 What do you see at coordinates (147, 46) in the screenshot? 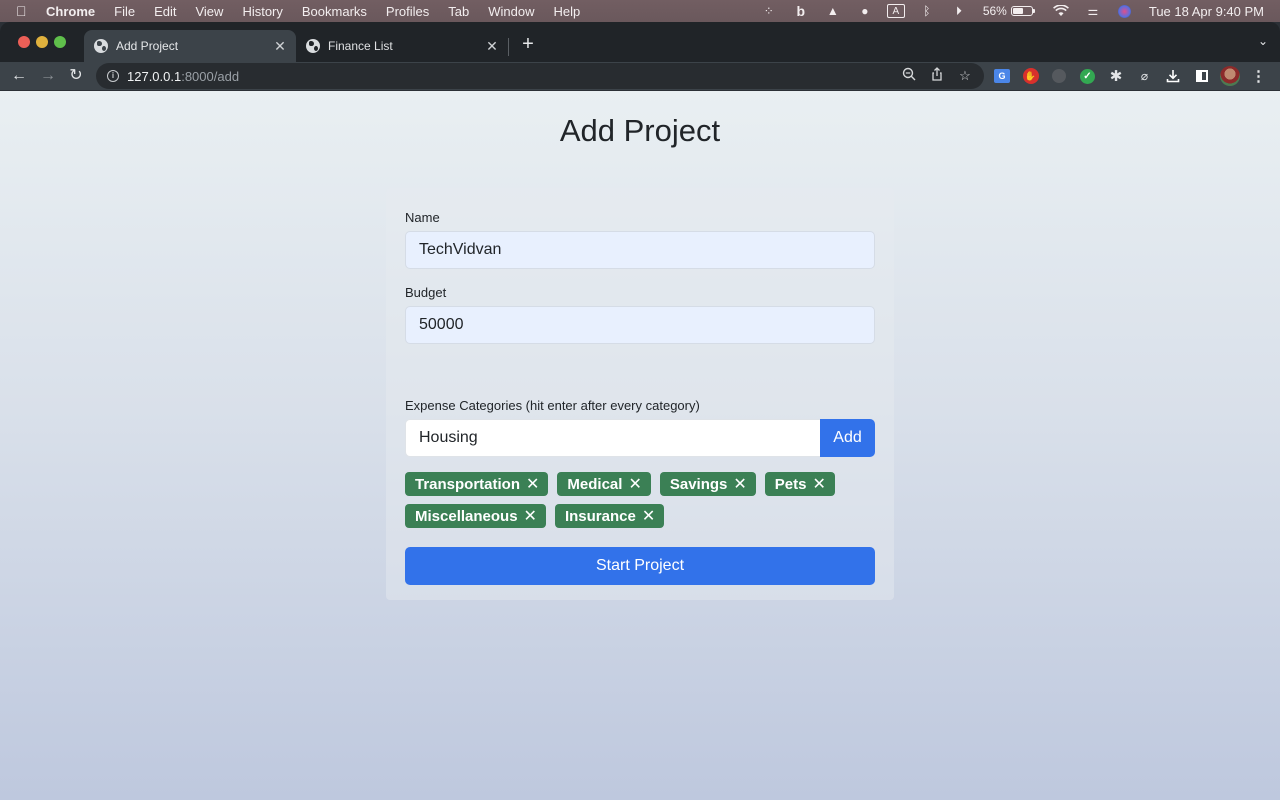
I see `tab-title: Add Project` at bounding box center [147, 46].